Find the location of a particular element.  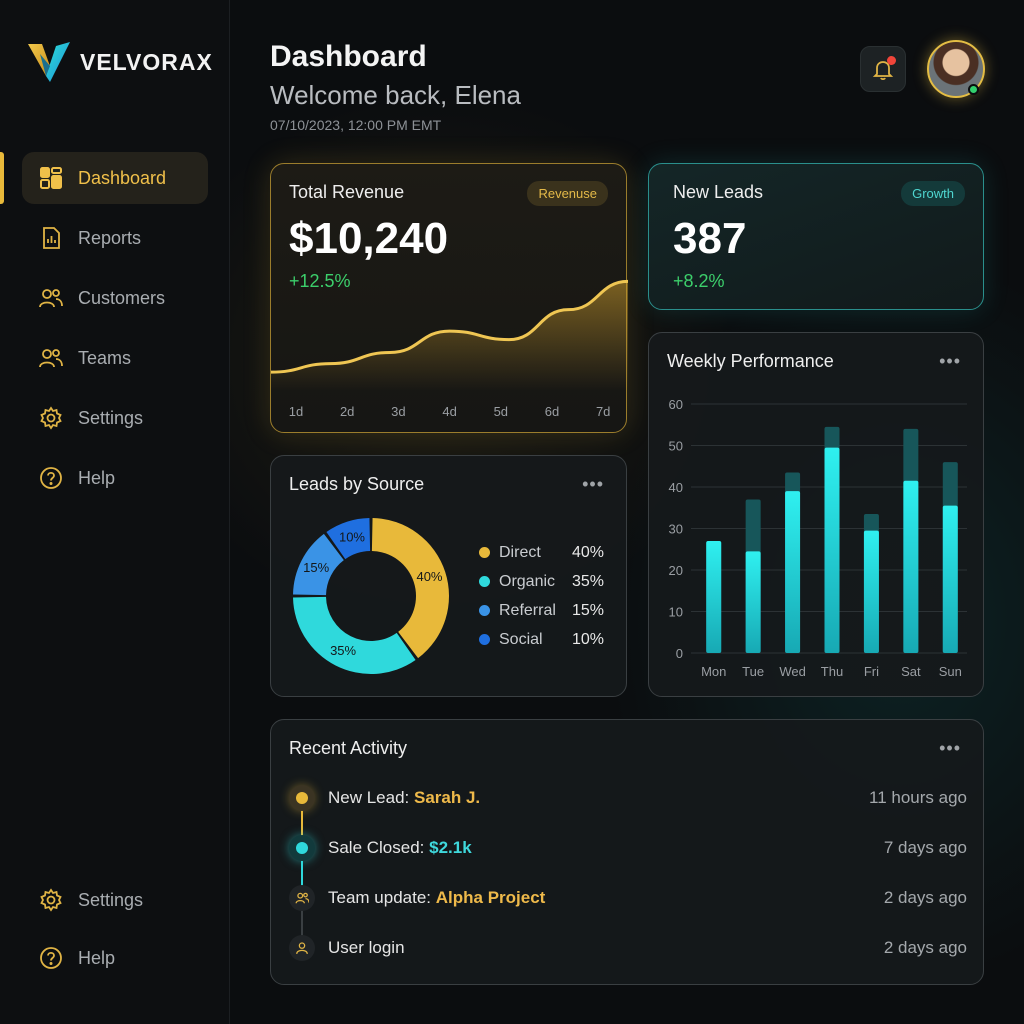

y-tick-label: 30 is located at coordinates (676, 529).